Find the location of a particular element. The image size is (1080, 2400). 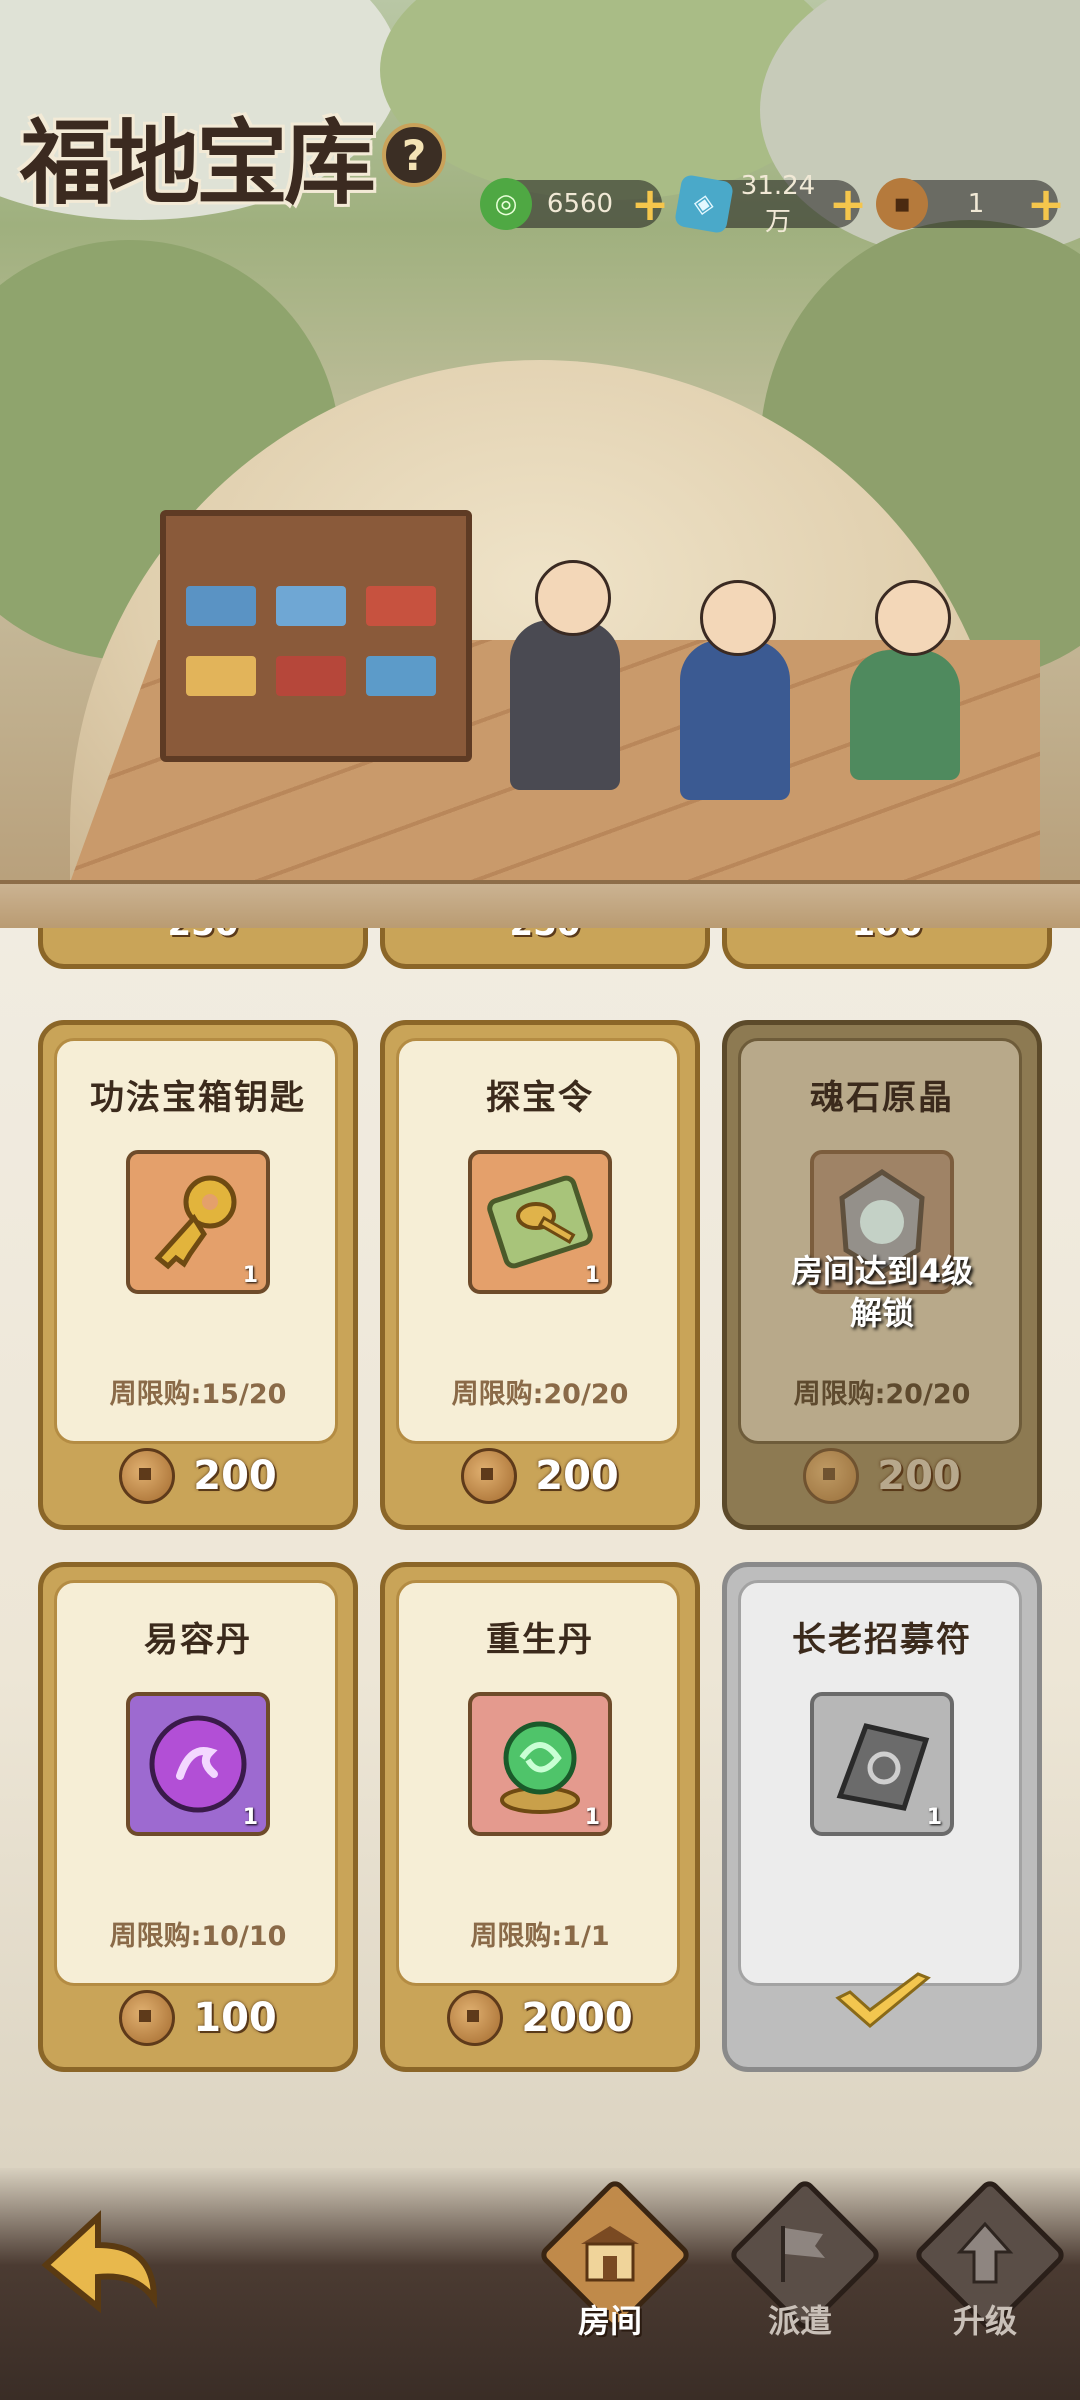

back-arrow-icon is located at coordinates (101, 2260).